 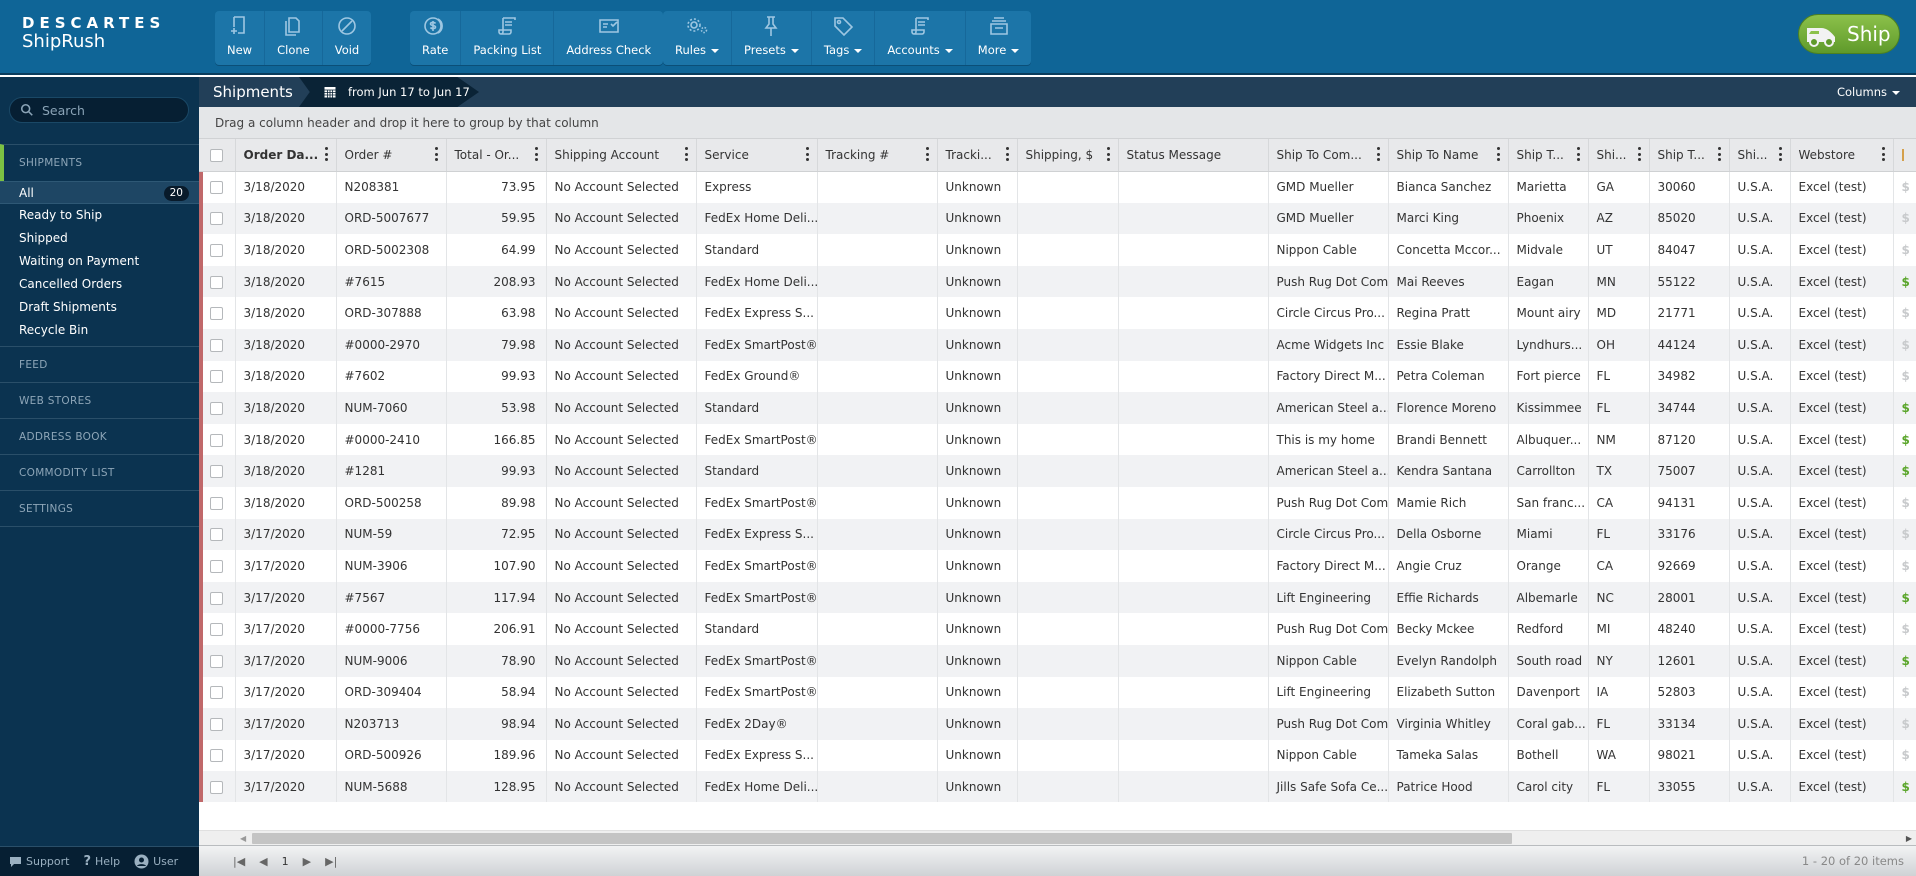 What do you see at coordinates (389, 92) in the screenshot?
I see `date-range-filter: from Jun 17 to Jun 17` at bounding box center [389, 92].